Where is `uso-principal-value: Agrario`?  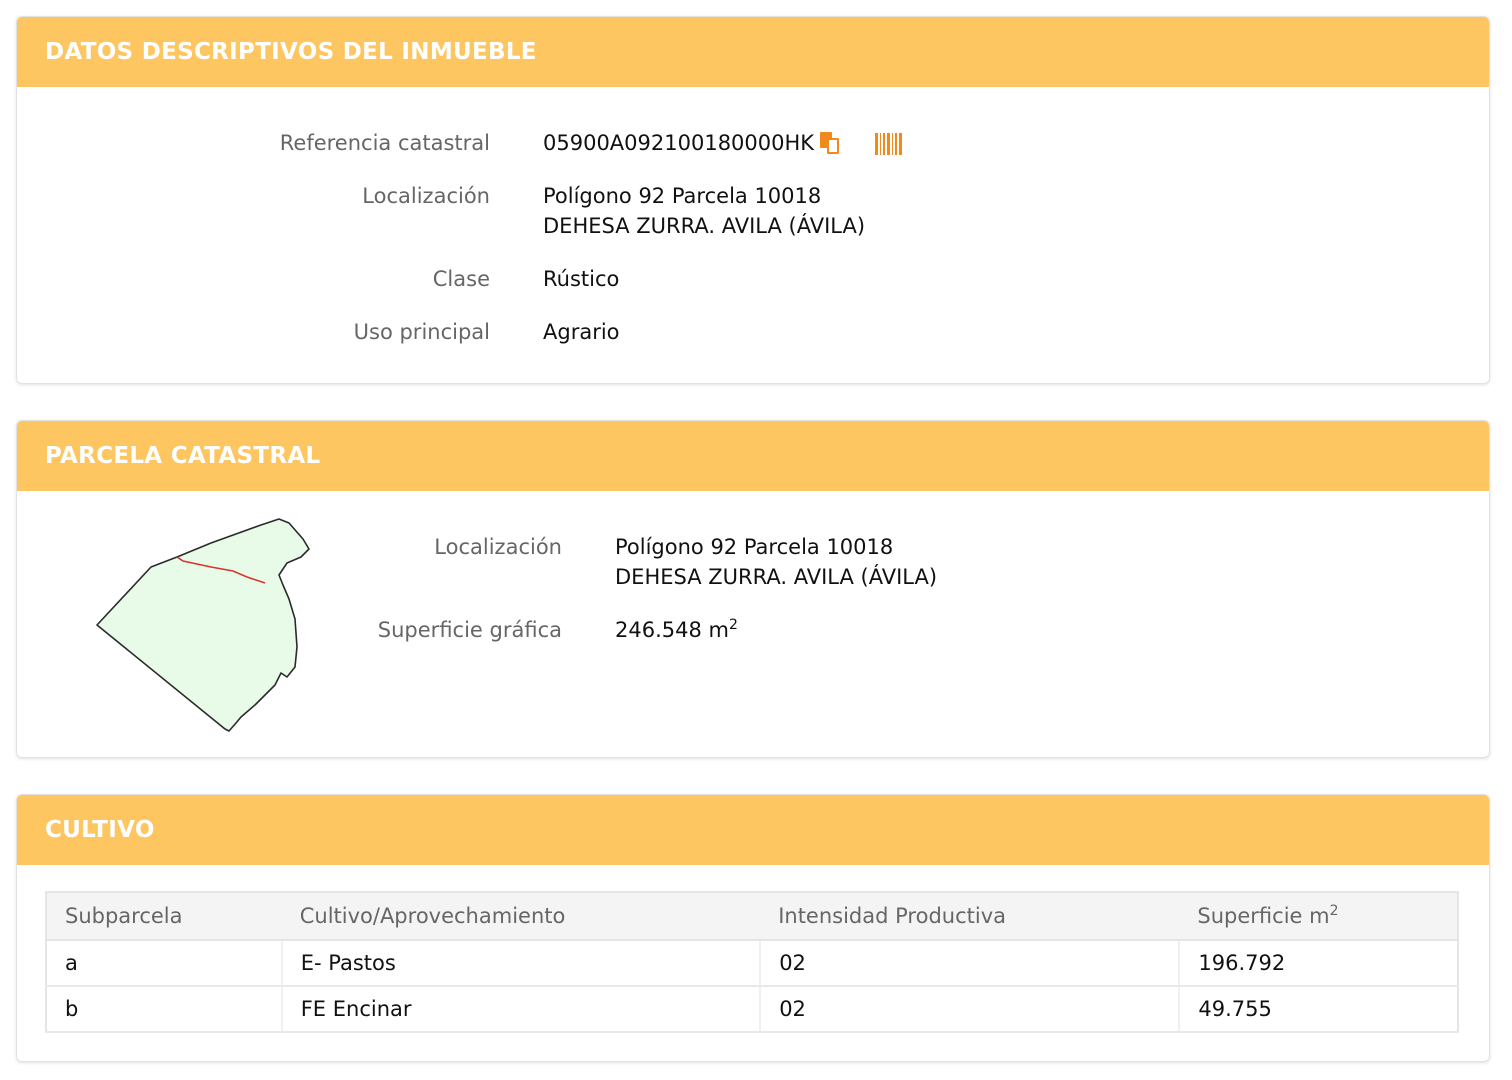
uso-principal-value: Agrario is located at coordinates (581, 332).